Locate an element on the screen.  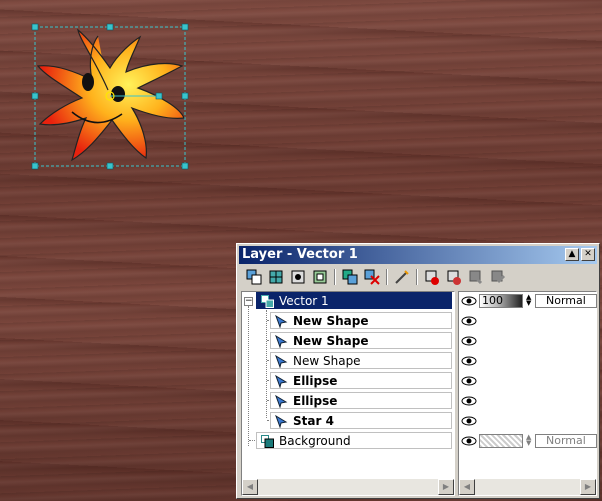
close-icon: ✕ is located at coordinates (588, 254).